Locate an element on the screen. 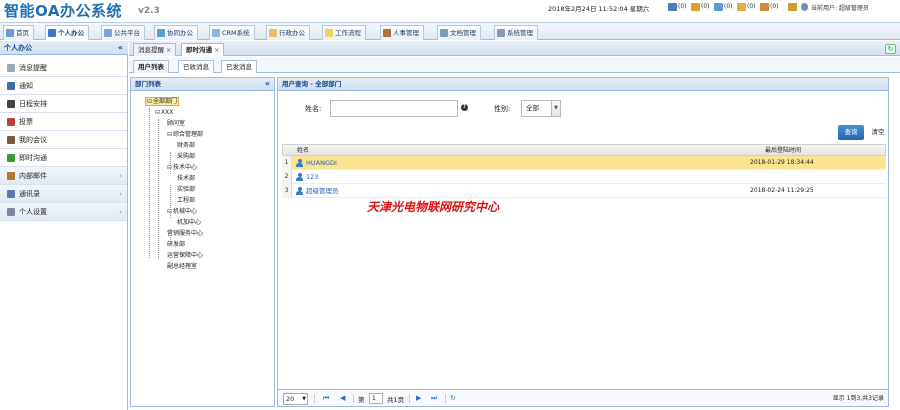  user-name-link: 超级管理员 is located at coordinates (317, 191).